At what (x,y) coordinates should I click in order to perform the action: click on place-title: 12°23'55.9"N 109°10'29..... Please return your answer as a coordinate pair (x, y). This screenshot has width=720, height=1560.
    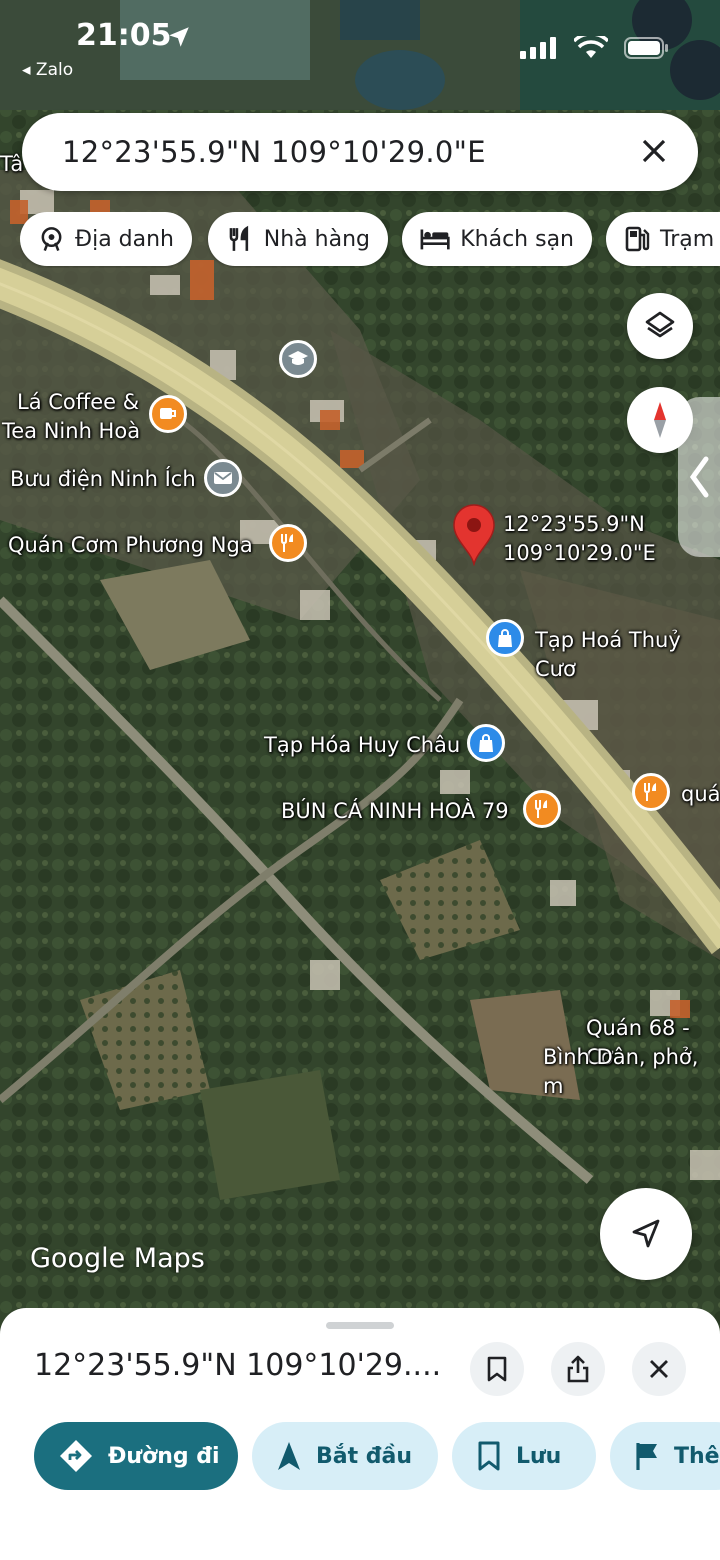
    Looking at the image, I should click on (238, 1365).